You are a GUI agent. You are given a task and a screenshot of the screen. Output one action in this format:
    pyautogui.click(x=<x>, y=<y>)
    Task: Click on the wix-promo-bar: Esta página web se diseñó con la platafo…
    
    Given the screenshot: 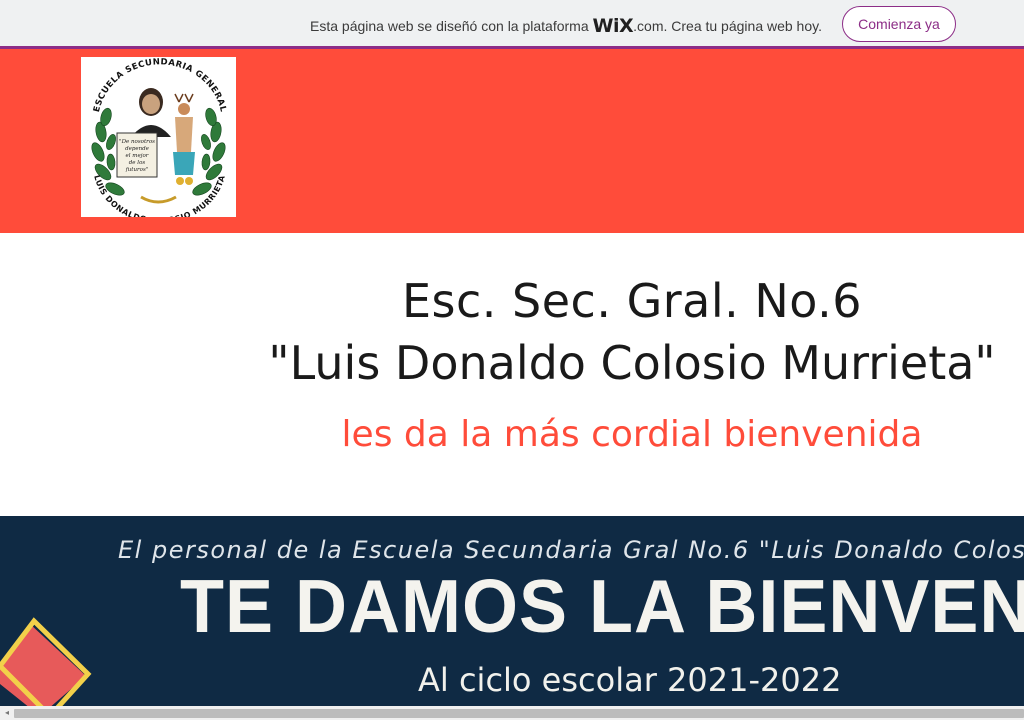 What is the action you would take?
    pyautogui.click(x=512, y=24)
    